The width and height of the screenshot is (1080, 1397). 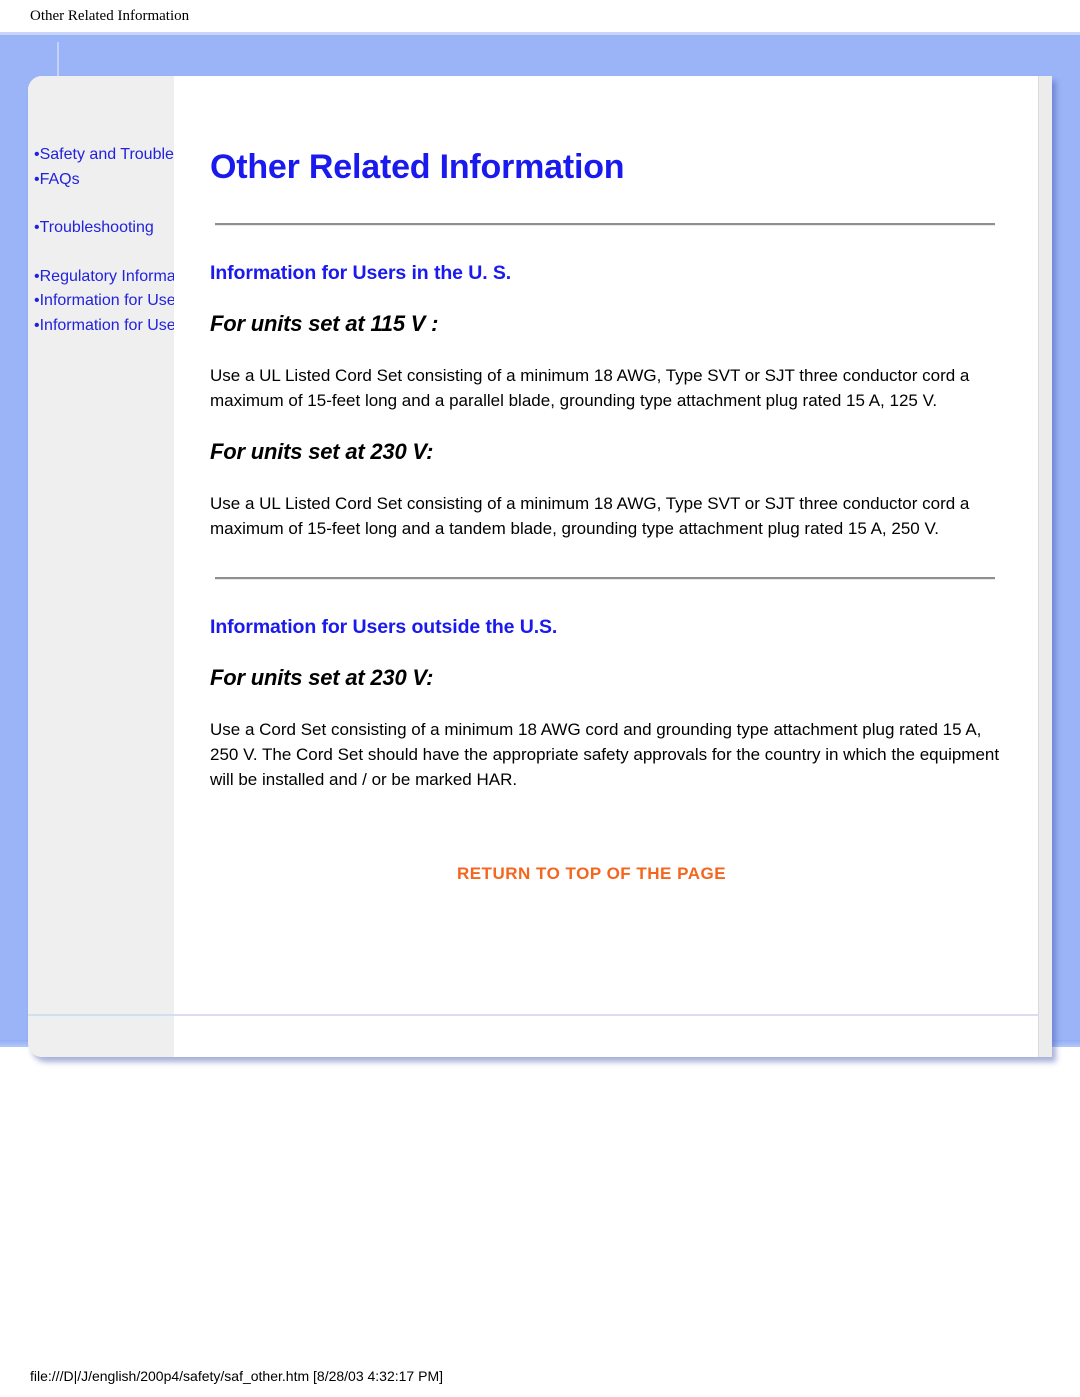 I want to click on footer-rule-violet, so click(x=606, y=1015).